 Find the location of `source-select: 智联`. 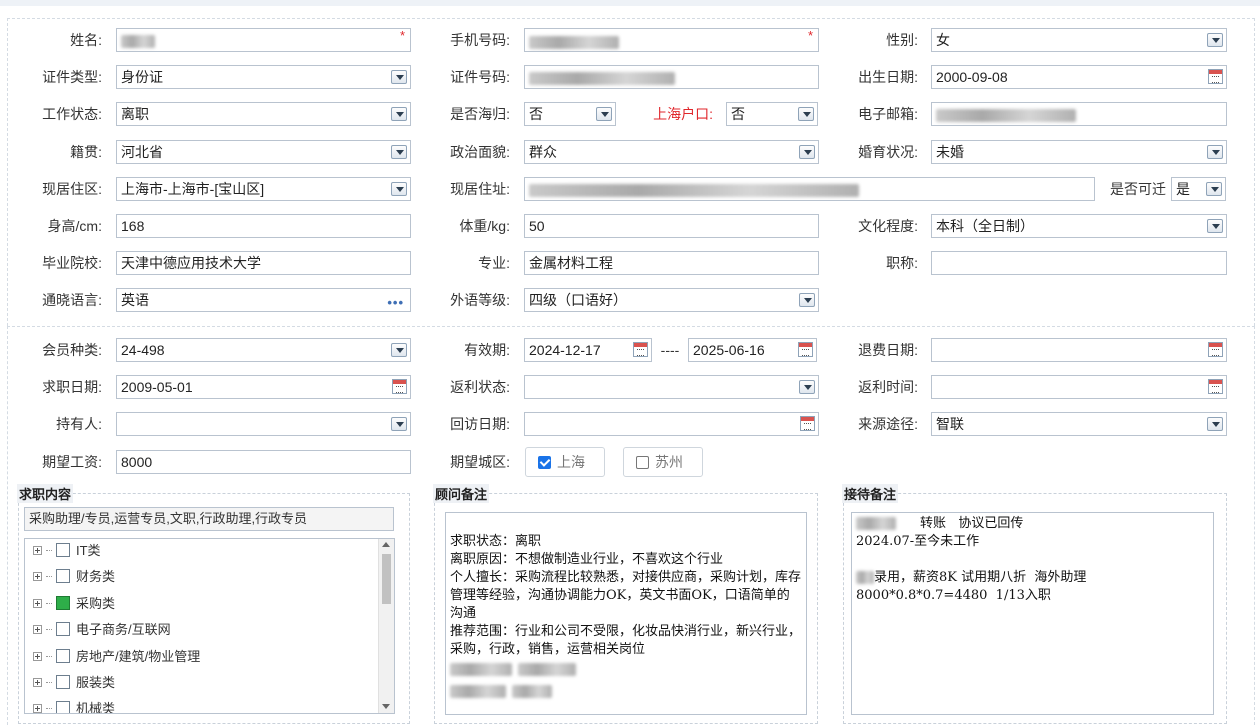

source-select: 智联 is located at coordinates (1079, 424).